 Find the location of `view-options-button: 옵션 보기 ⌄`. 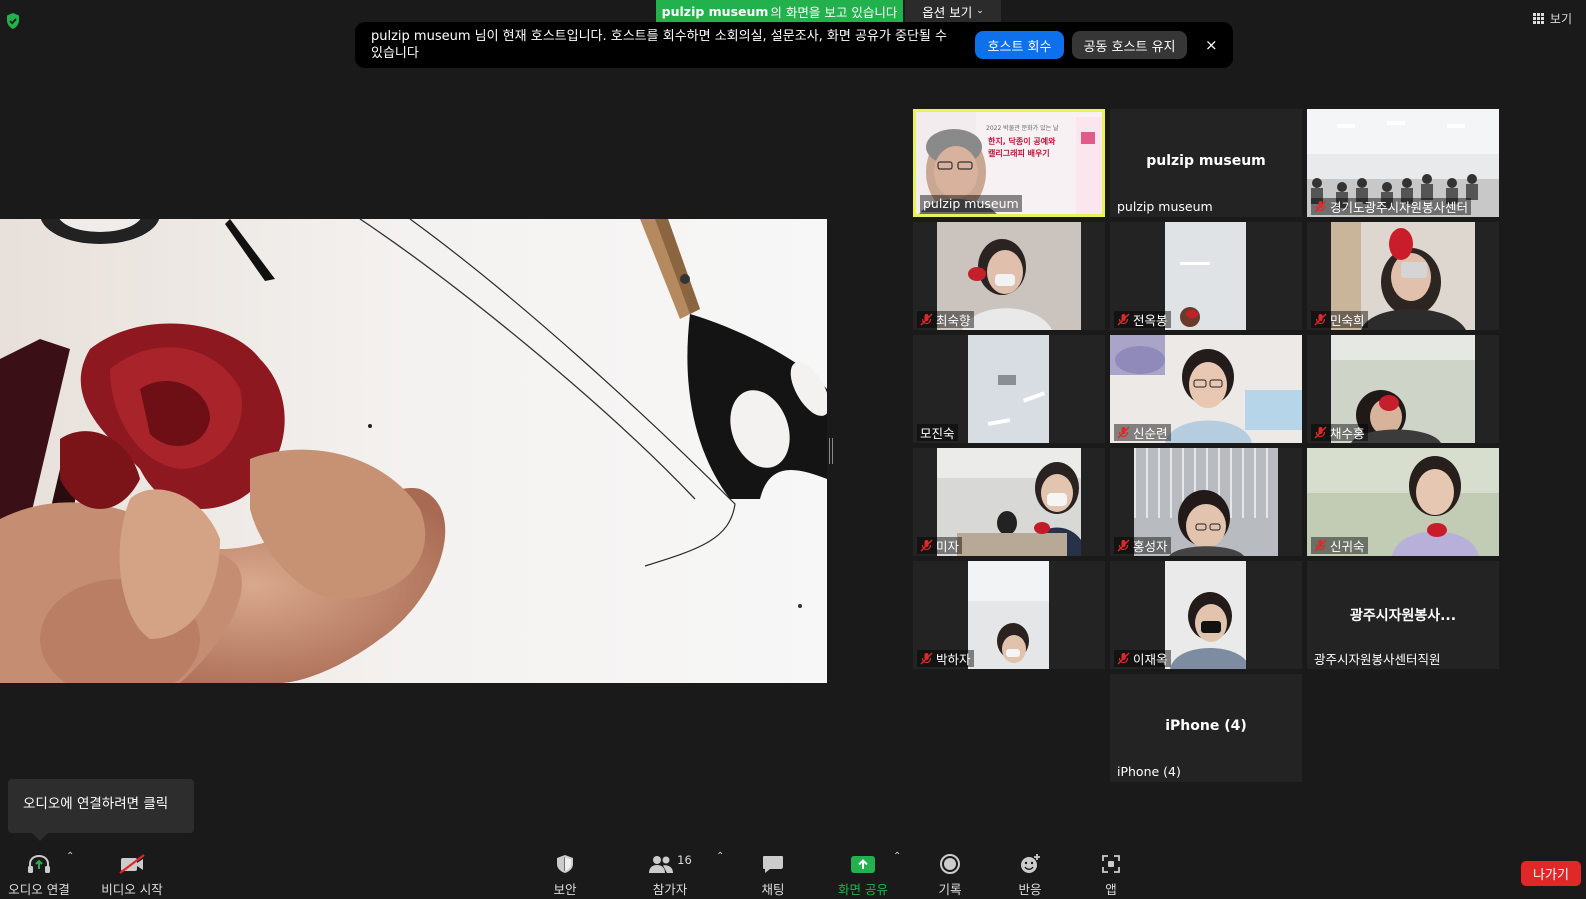

view-options-button: 옵션 보기 ⌄ is located at coordinates (953, 11).